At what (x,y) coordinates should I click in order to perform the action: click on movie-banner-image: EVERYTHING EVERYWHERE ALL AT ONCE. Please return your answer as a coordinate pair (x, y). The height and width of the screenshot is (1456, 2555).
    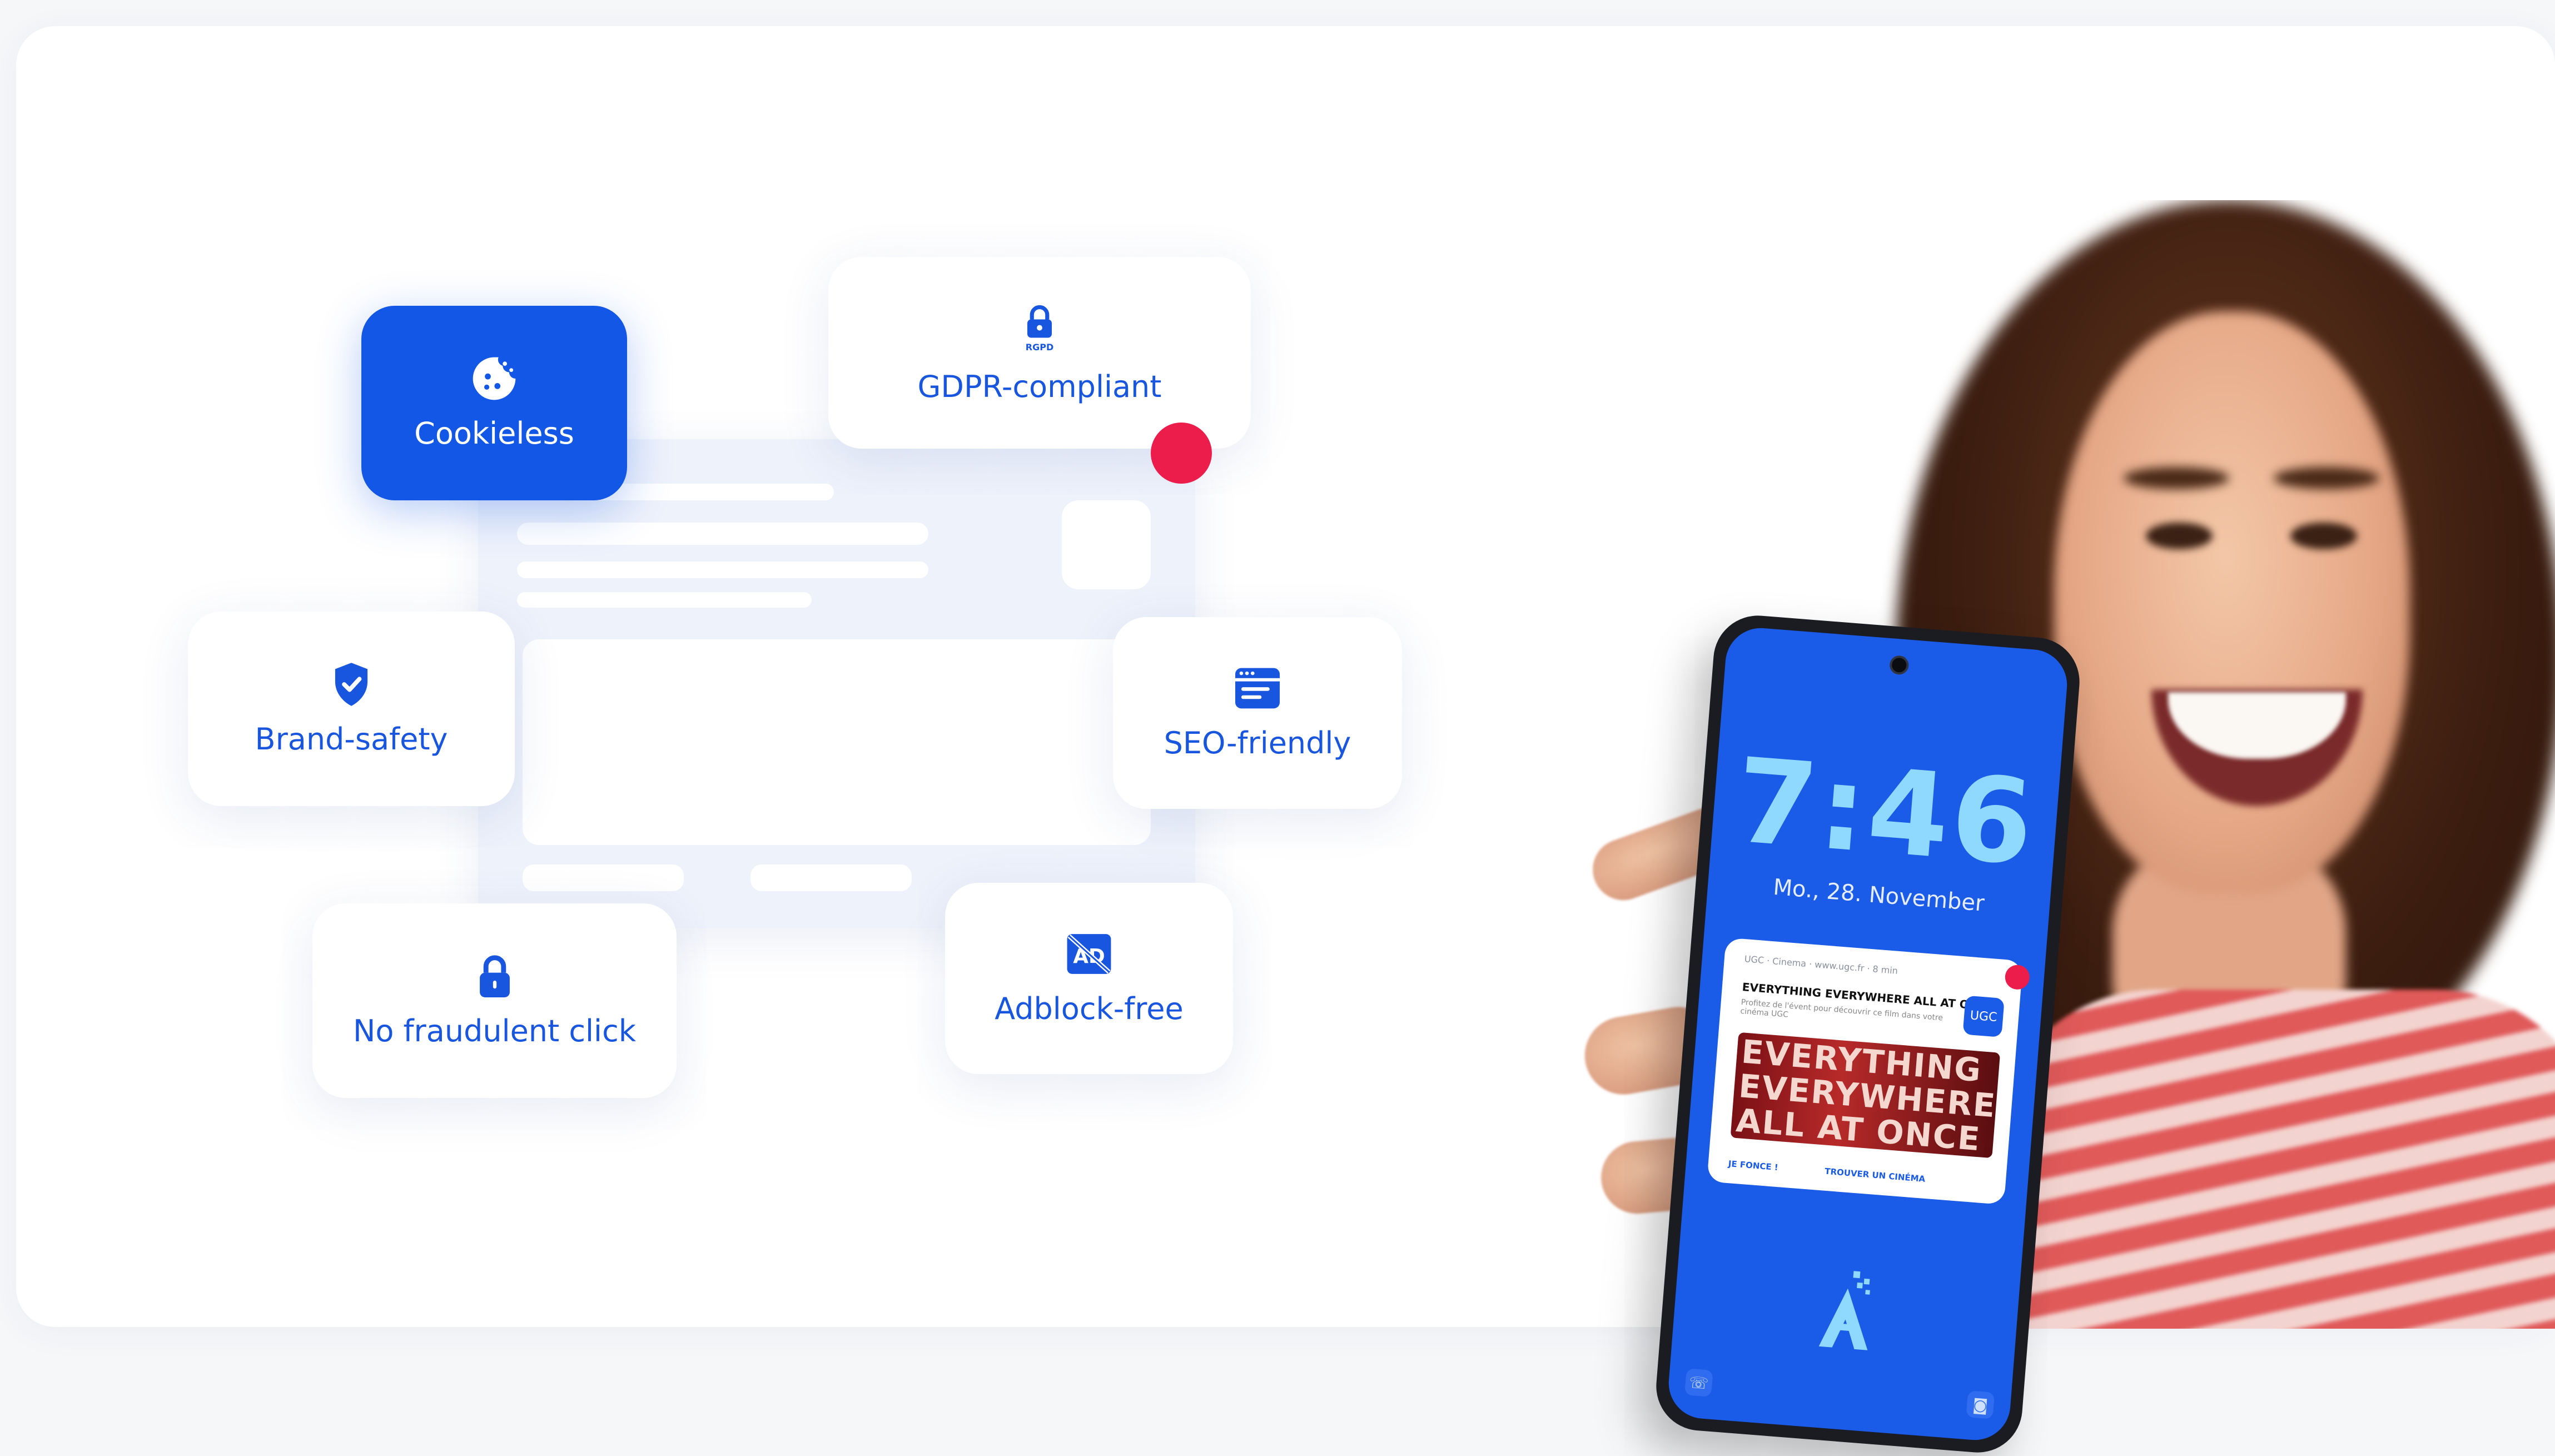
    Looking at the image, I should click on (1865, 1095).